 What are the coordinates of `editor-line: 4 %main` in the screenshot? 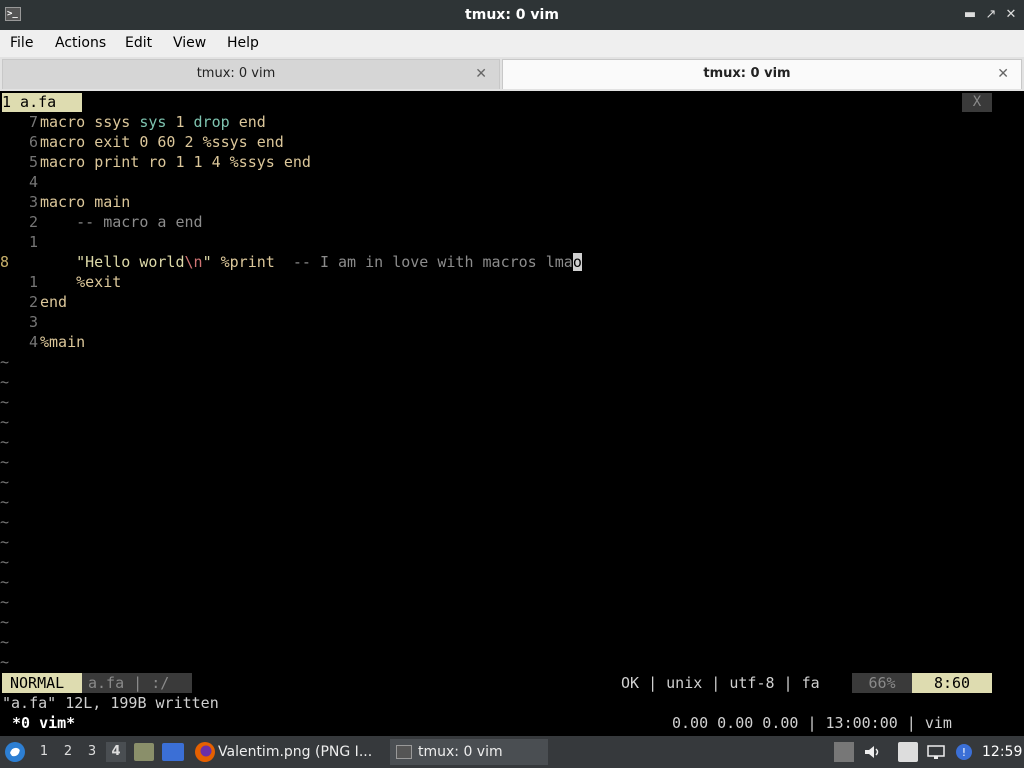 It's located at (42, 342).